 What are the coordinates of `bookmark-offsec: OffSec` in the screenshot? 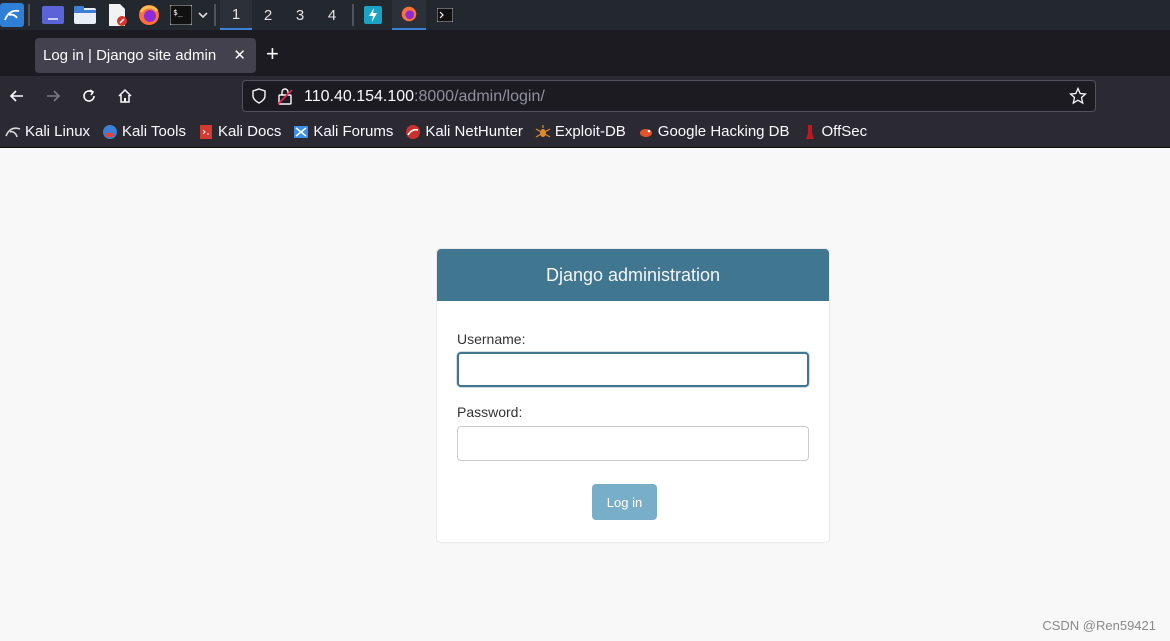 It's located at (835, 131).